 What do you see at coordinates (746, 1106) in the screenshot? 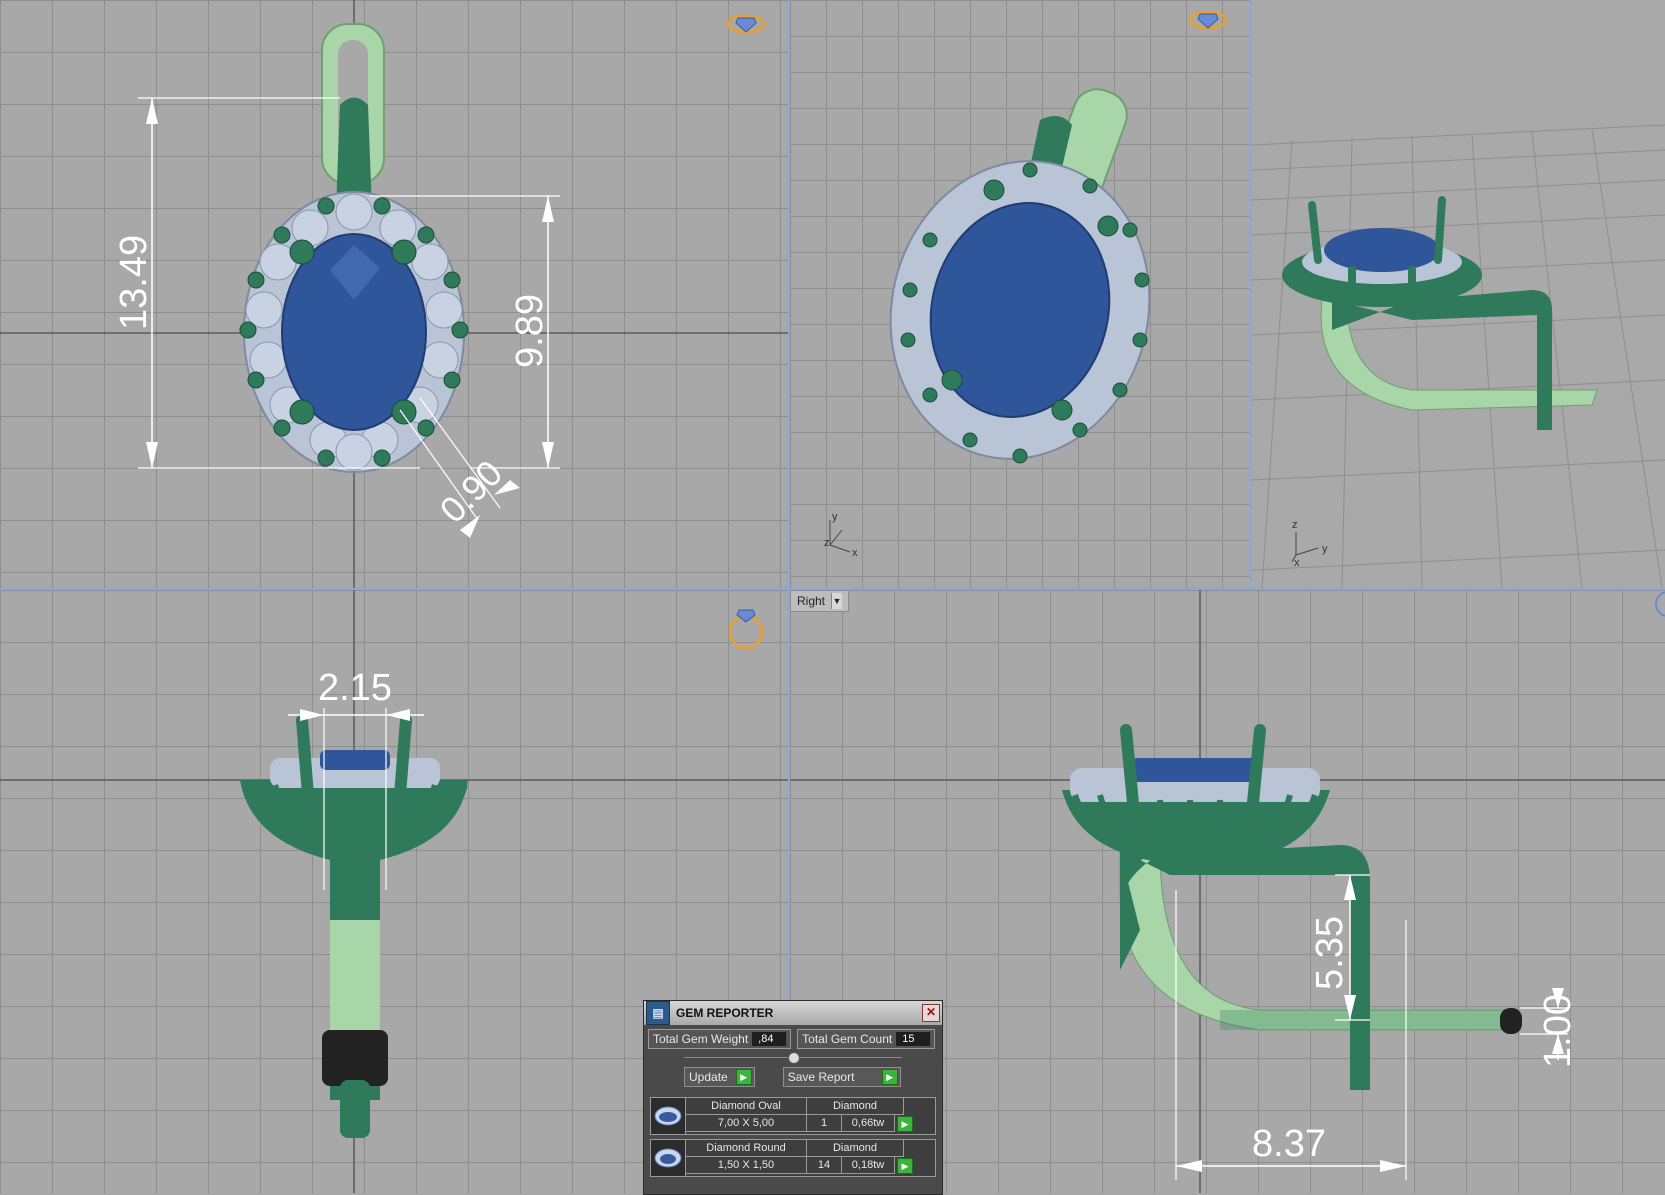
I see `gem-name: Diamond Oval` at bounding box center [746, 1106].